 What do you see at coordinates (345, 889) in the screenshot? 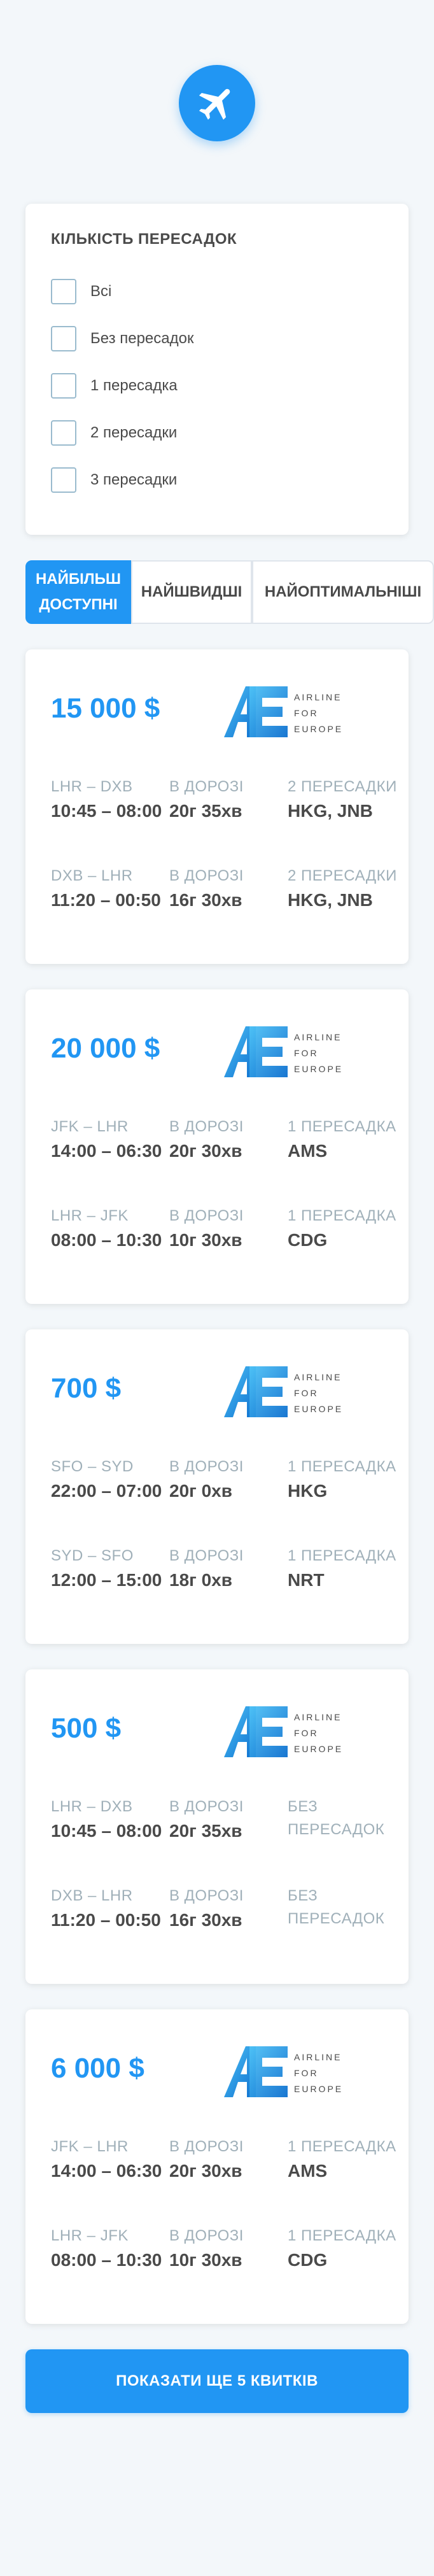
I see `segment-stops-col: 2 пересадки HKG, JNB` at bounding box center [345, 889].